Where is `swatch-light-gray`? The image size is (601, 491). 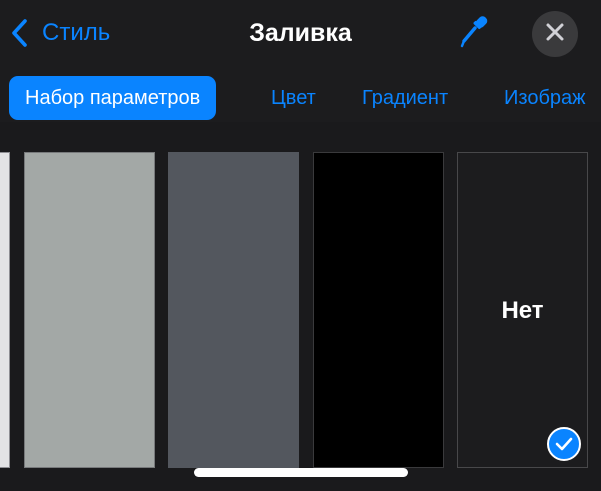
swatch-light-gray is located at coordinates (89, 310).